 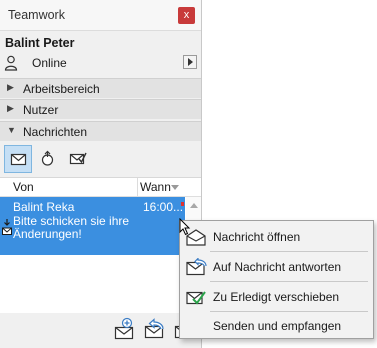 I want to click on close-button: x, so click(x=186, y=15).